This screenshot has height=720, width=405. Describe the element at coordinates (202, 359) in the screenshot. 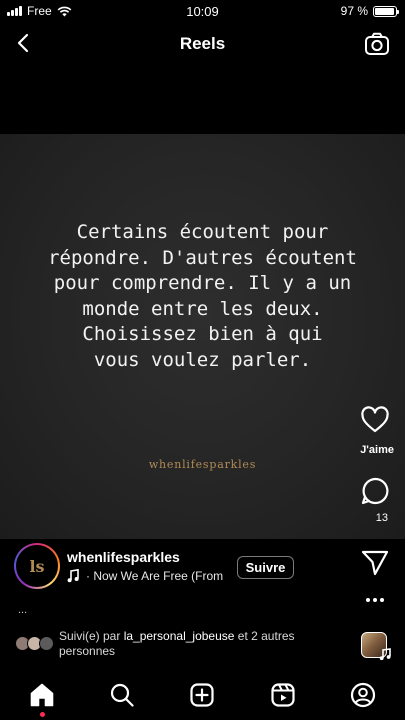

I see `quote-line: vous voulez parler.` at that location.